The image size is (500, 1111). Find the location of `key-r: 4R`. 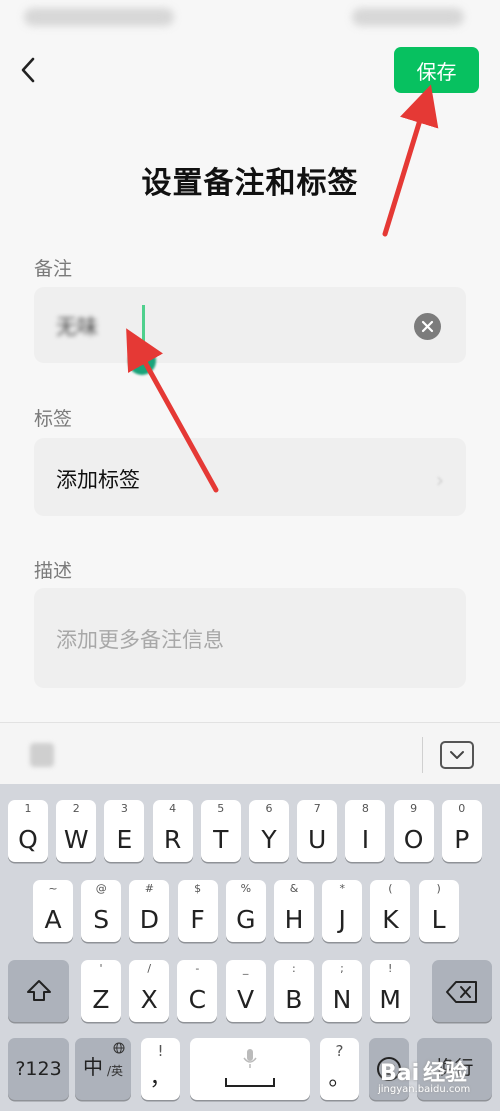

key-r: 4R is located at coordinates (172, 831).